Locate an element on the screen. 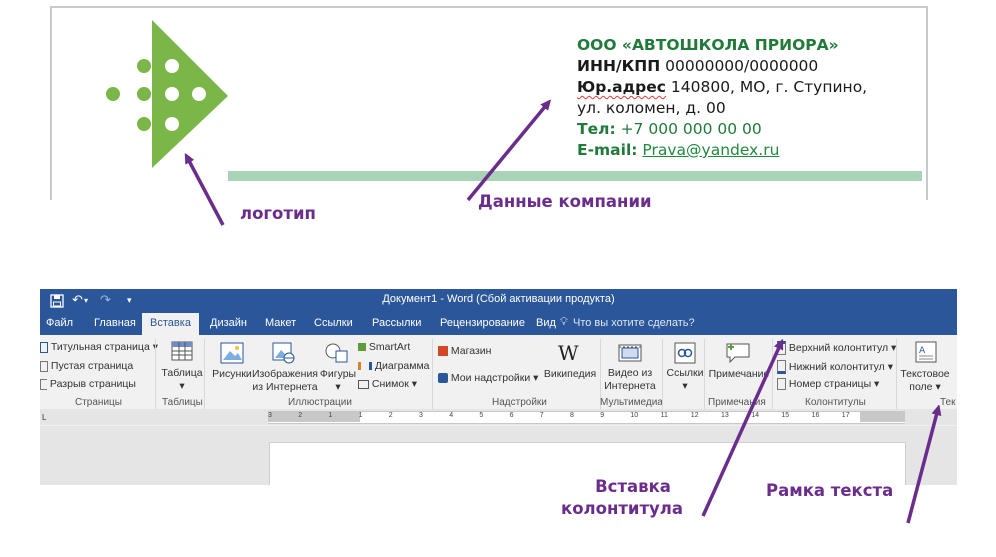  email-link: Prava@yandex.ru is located at coordinates (710, 150).